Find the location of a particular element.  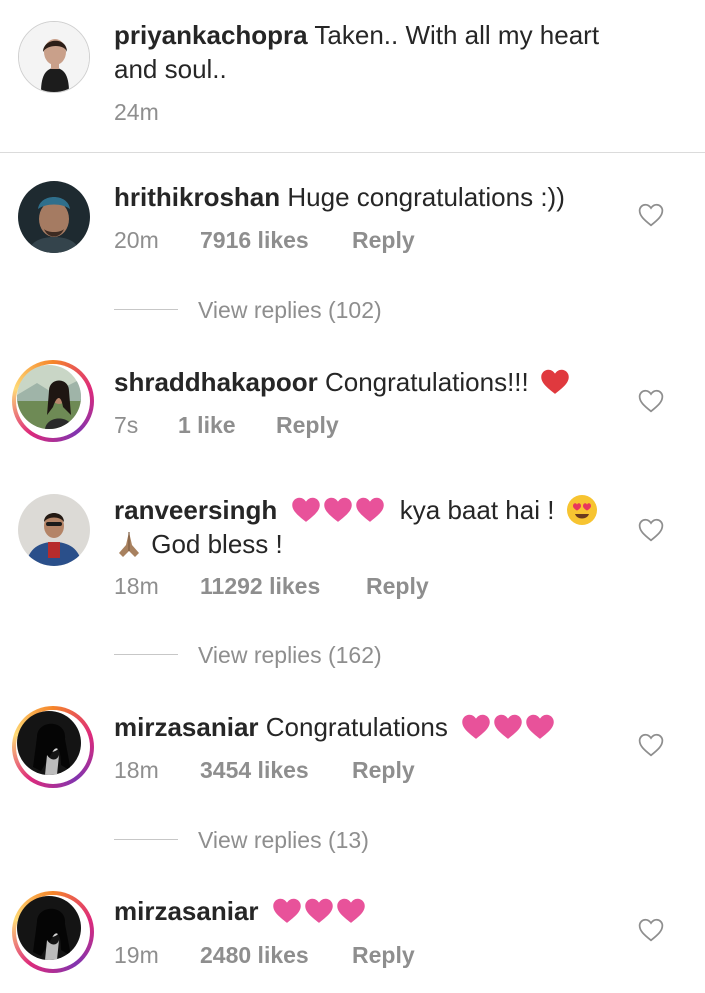

comment-body: Huge congratulations :)) is located at coordinates (426, 197).